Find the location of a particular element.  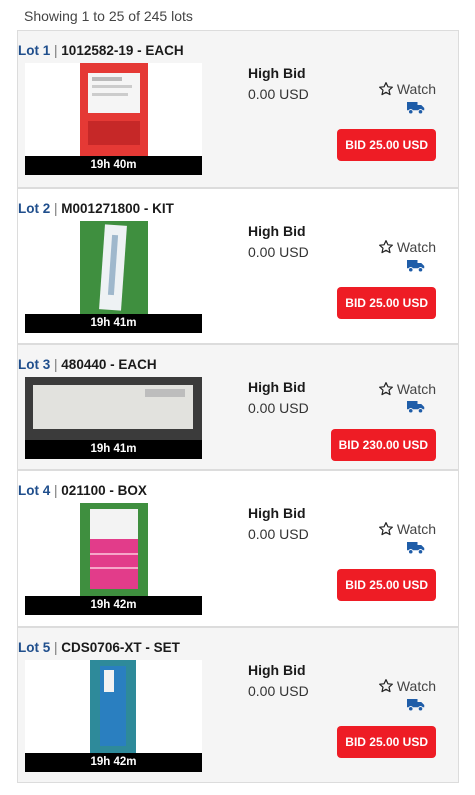

lot-image: 19h 40m is located at coordinates (113, 119).